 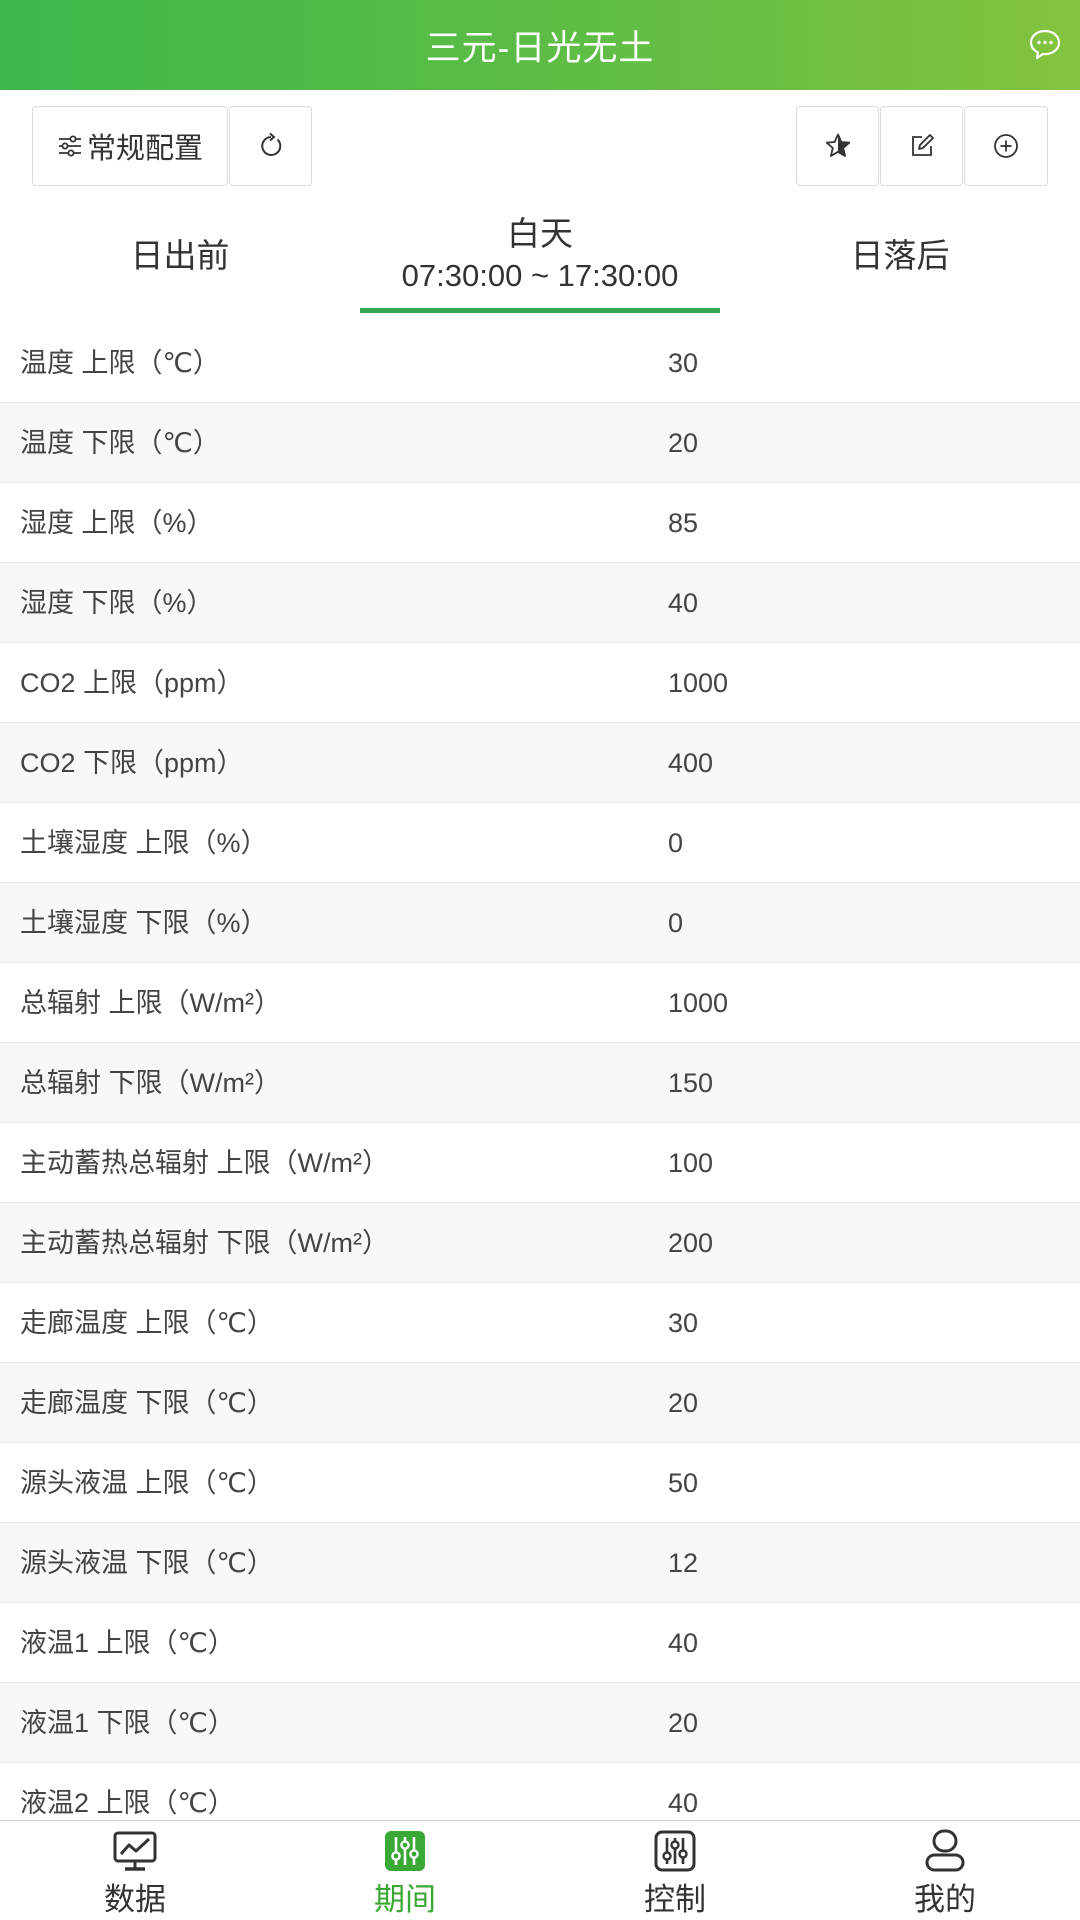 I want to click on row-label: 总辐射 下限（W/m²）, so click(x=150, y=1083).